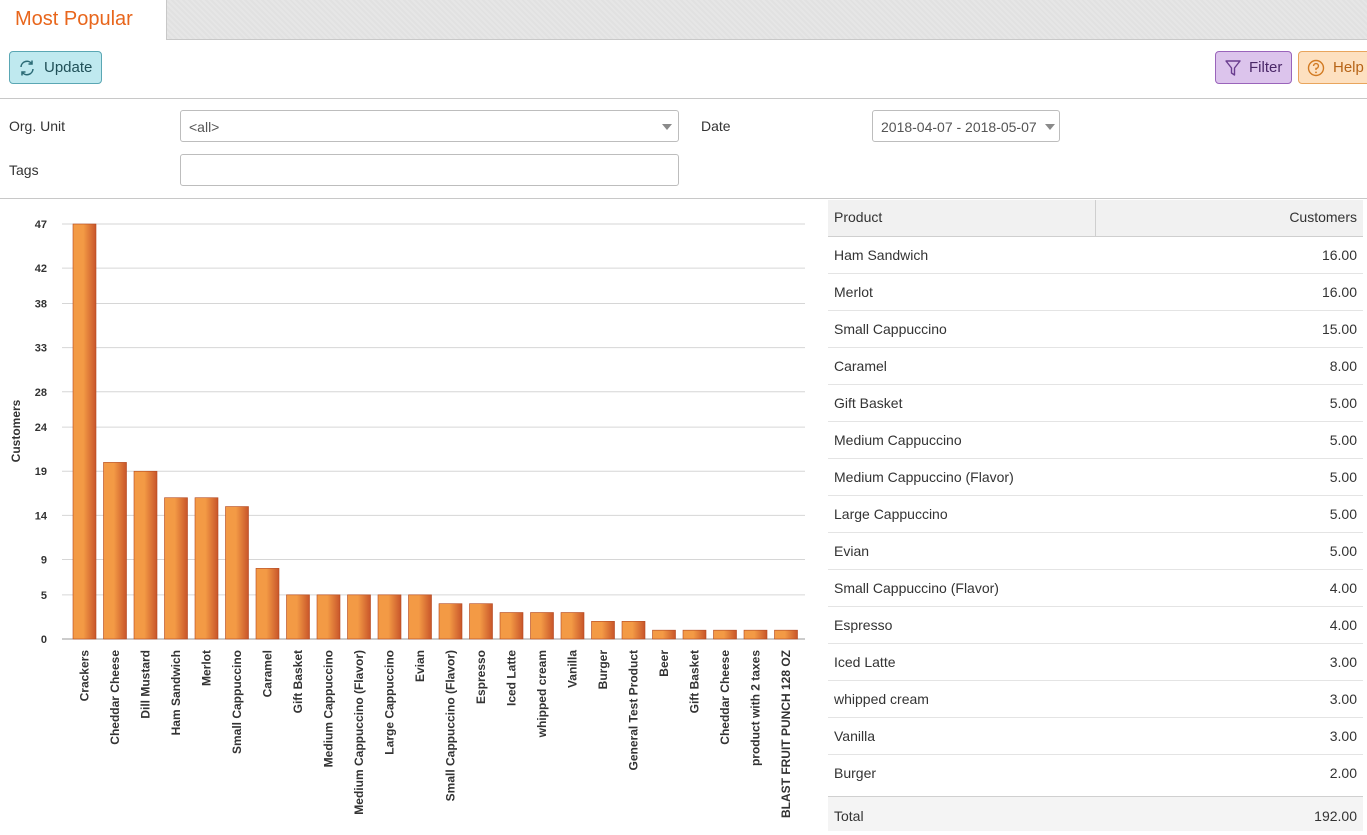  I want to click on y-tick-label: 28, so click(41, 393).